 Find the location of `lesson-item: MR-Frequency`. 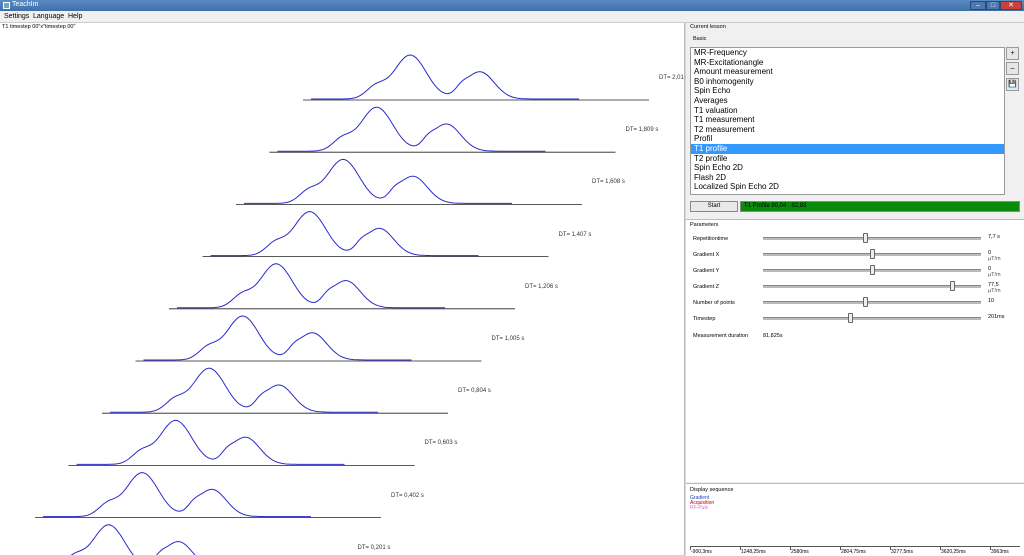

lesson-item: MR-Frequency is located at coordinates (847, 53).